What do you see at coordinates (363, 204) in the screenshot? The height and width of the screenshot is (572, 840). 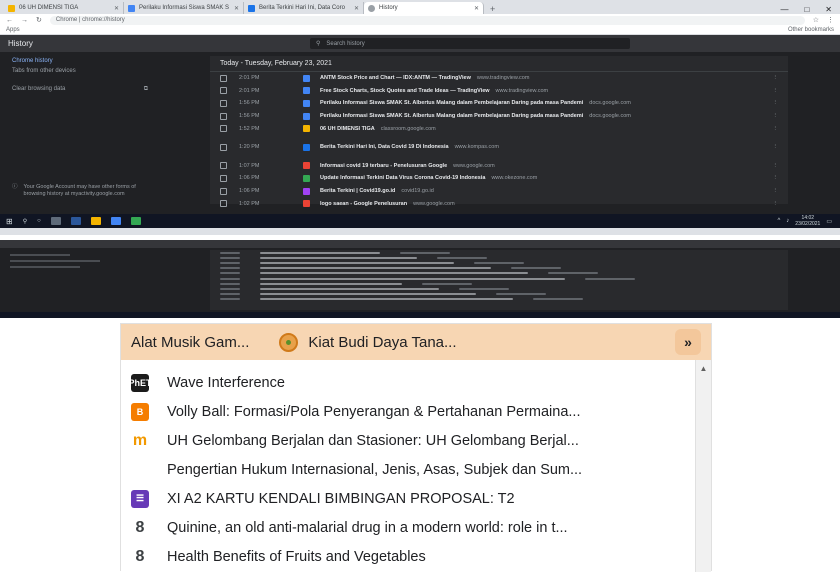 I see `row-title: logo saean - Google Penelusuran` at bounding box center [363, 204].